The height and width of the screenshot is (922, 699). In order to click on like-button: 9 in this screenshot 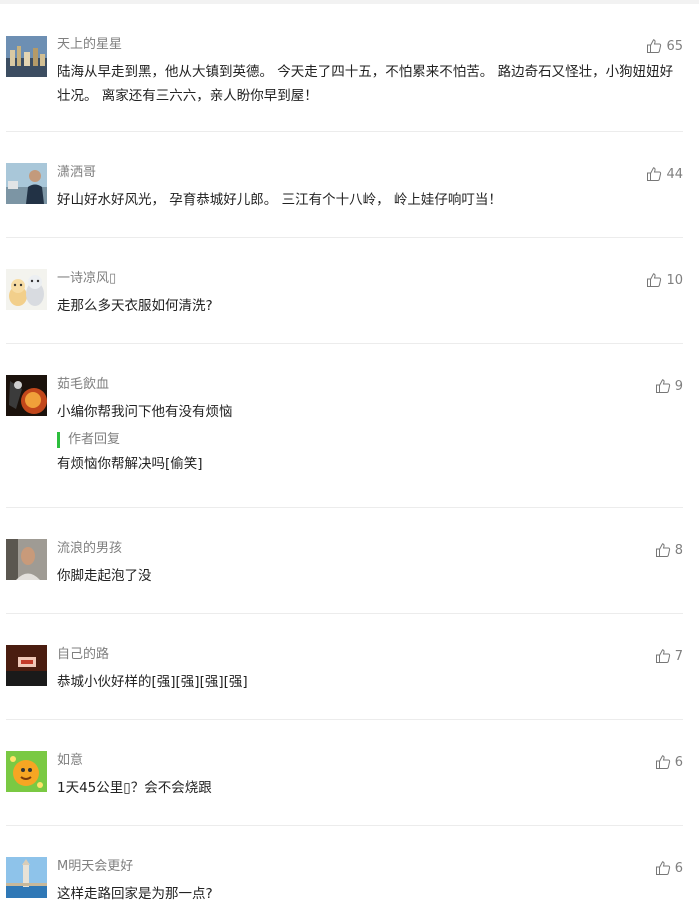, I will do `click(669, 386)`.